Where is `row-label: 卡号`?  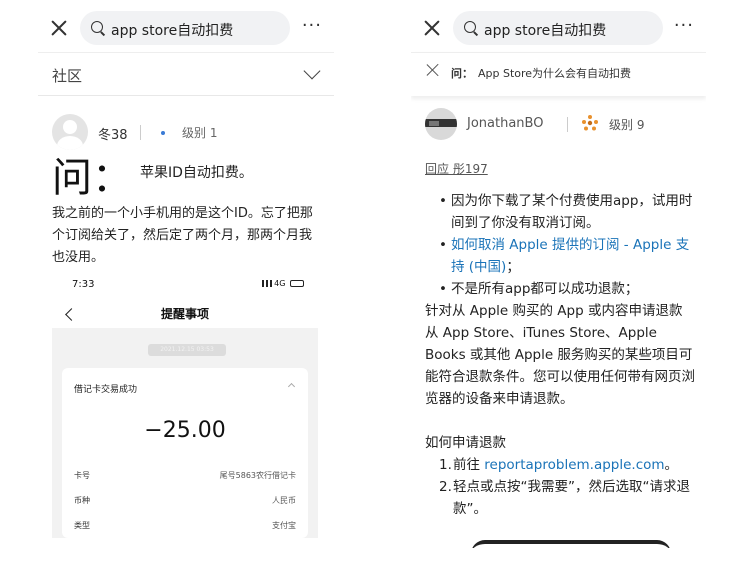 row-label: 卡号 is located at coordinates (82, 475).